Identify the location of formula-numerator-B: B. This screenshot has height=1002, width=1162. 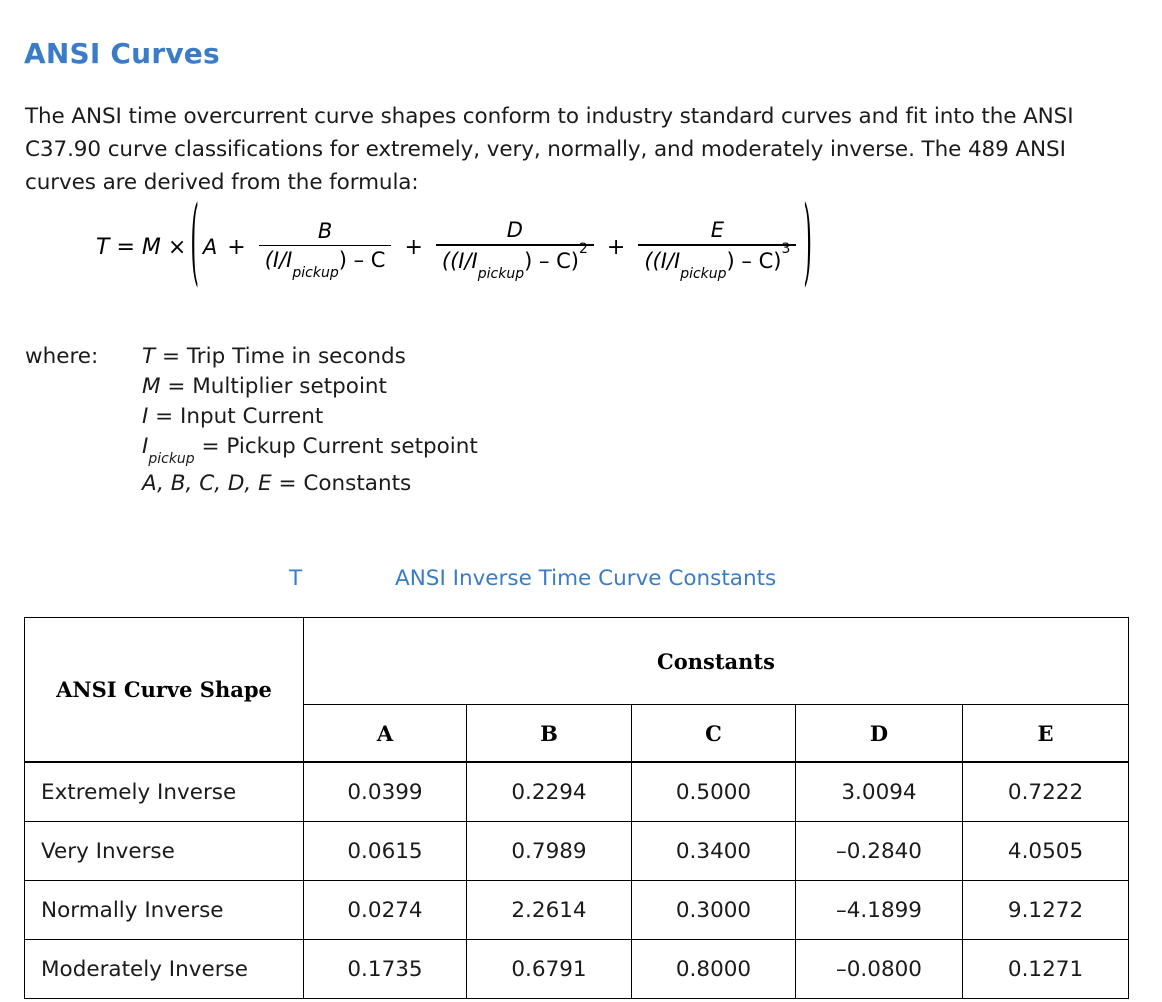
(325, 230).